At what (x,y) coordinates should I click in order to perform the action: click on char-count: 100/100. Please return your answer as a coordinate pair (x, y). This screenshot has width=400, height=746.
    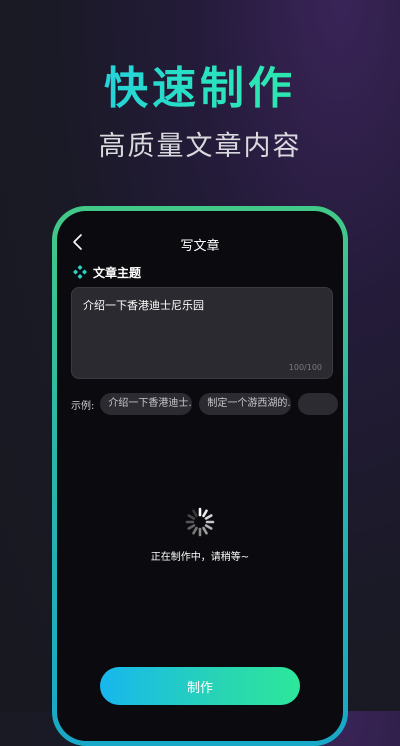
    Looking at the image, I should click on (305, 367).